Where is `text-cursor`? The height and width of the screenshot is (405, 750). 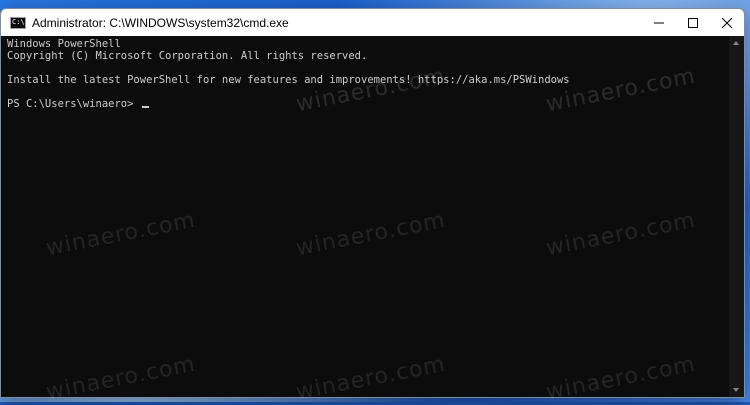
text-cursor is located at coordinates (145, 107).